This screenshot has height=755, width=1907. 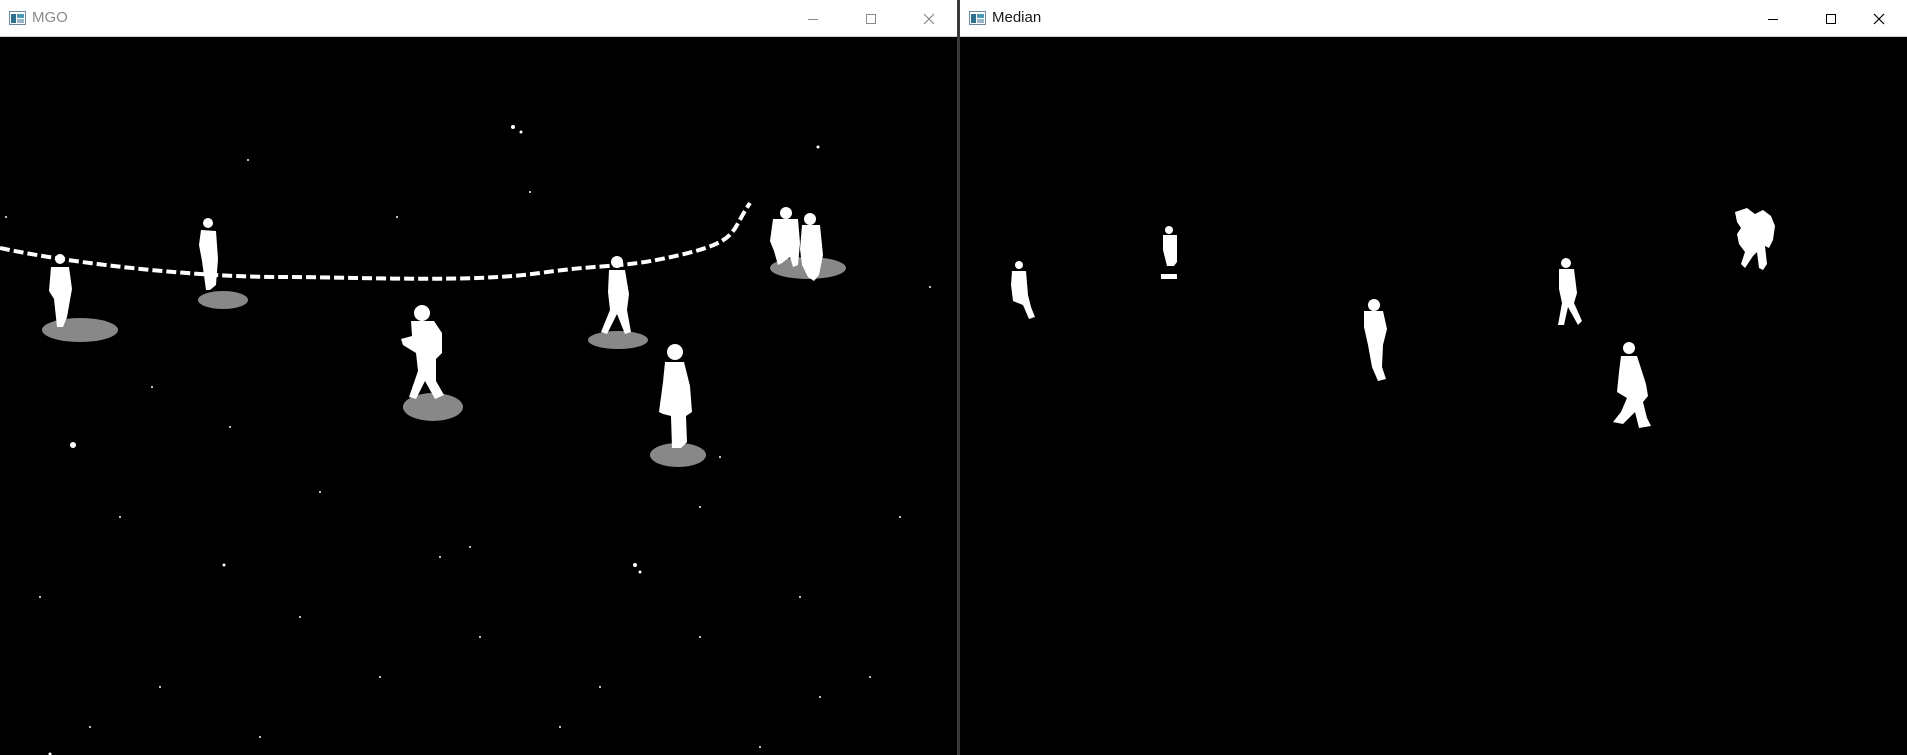 I want to click on mask-blob, so click(x=1755, y=239).